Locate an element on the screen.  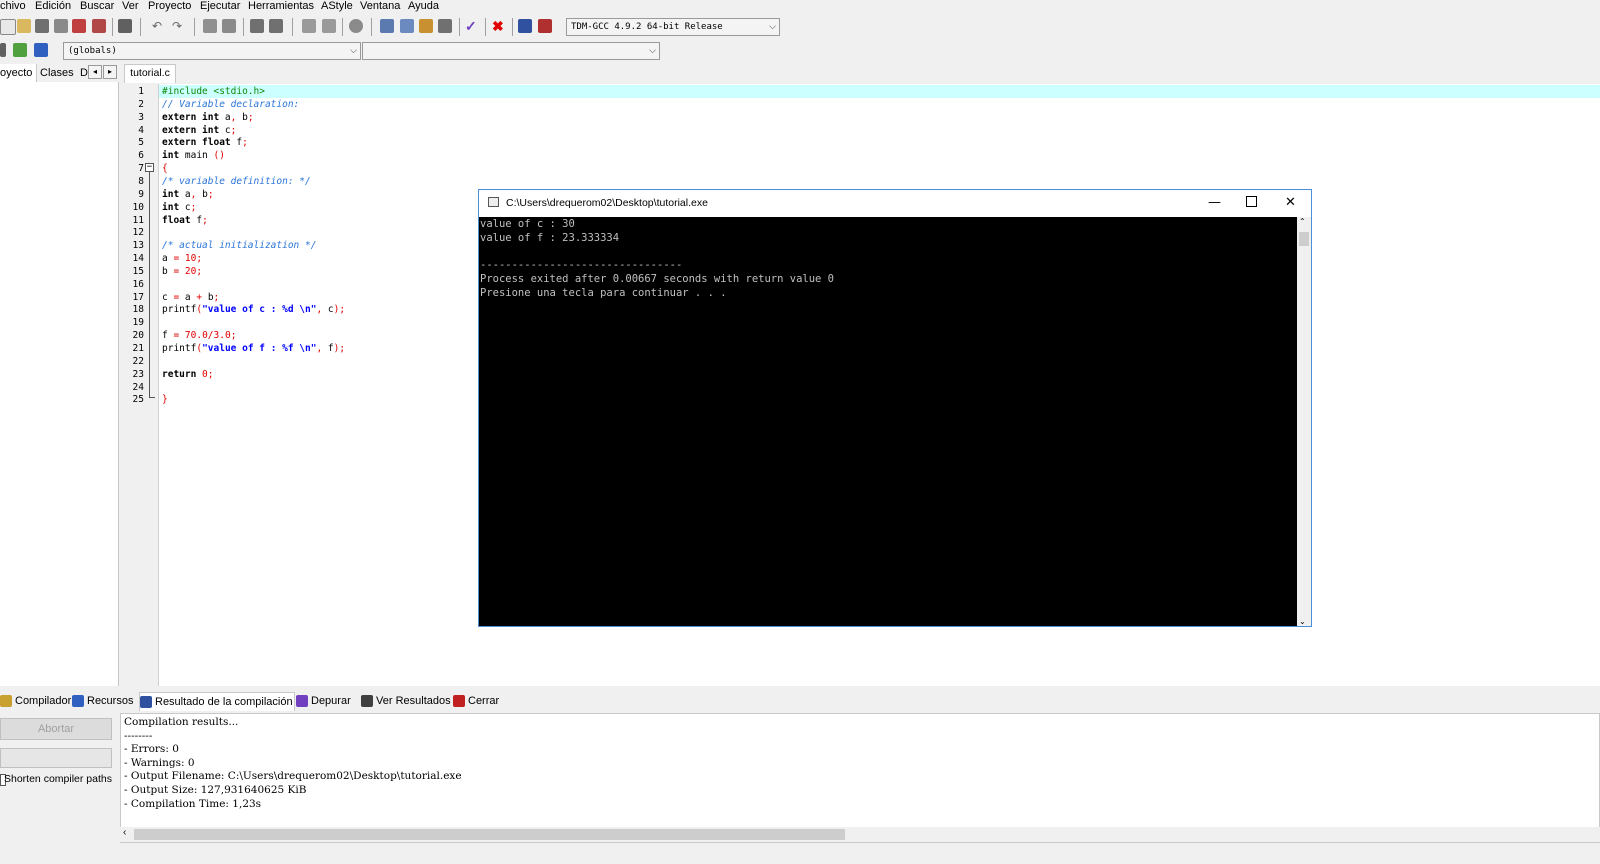
project-panel is located at coordinates (59, 384).